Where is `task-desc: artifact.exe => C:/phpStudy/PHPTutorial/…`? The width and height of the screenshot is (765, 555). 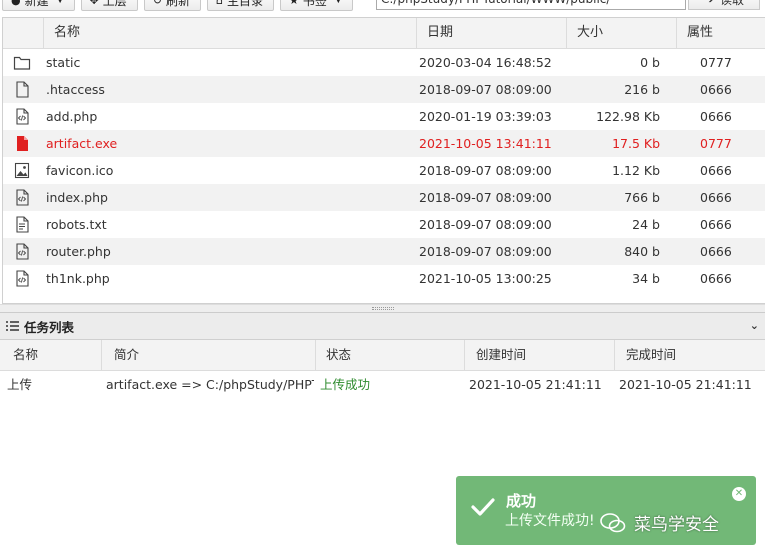 task-desc: artifact.exe => C:/phpStudy/PHPTutorial/… is located at coordinates (210, 384).